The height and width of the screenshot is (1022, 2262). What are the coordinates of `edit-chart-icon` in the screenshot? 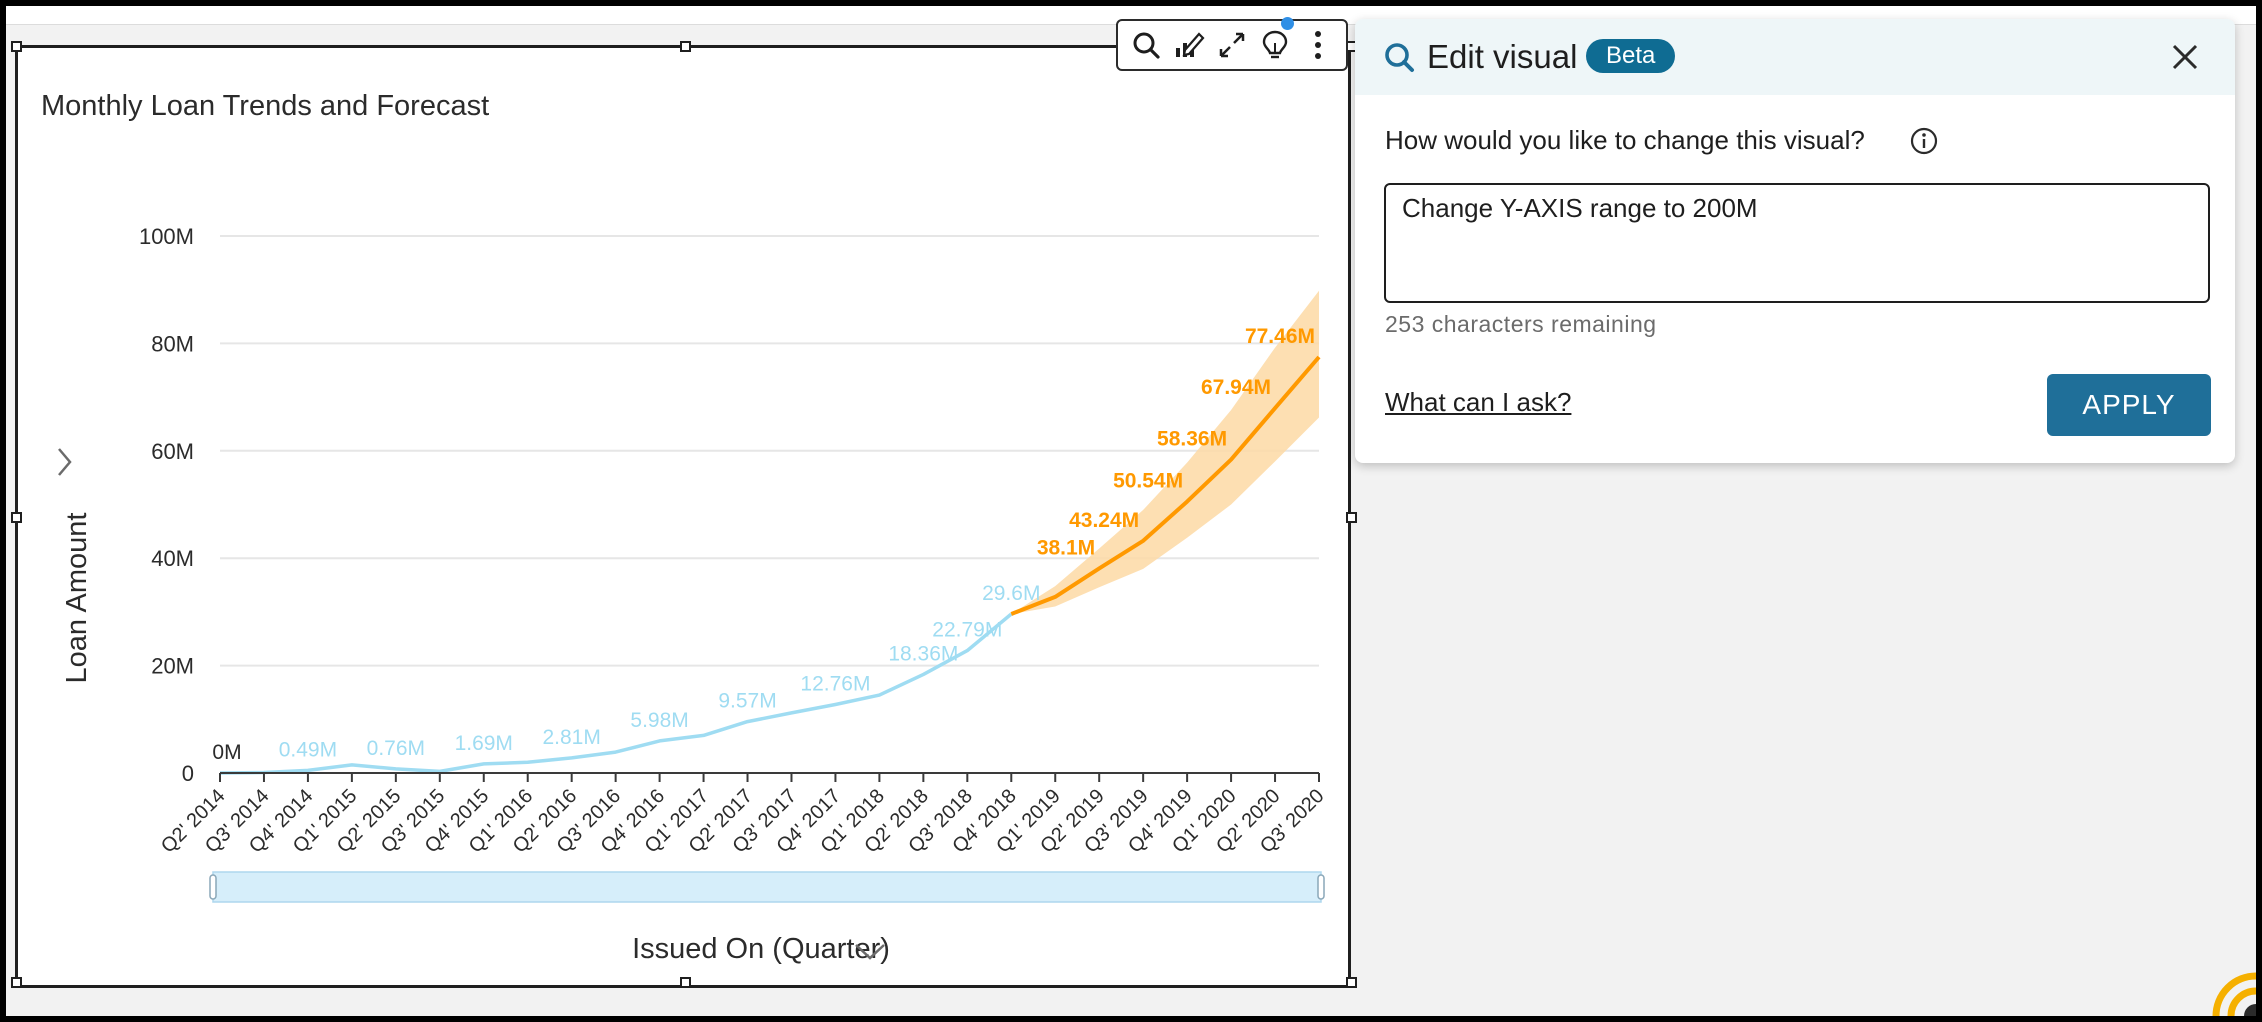 It's located at (1190, 44).